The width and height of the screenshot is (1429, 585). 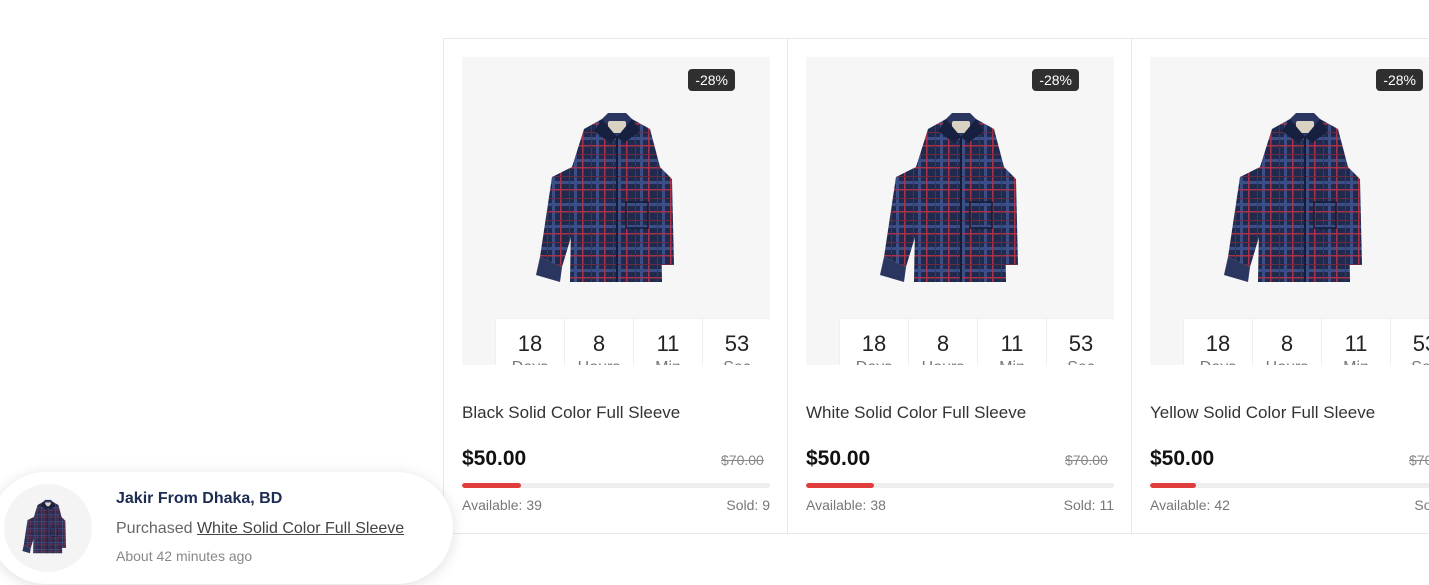 What do you see at coordinates (300, 529) in the screenshot?
I see `purchased-product-link: White Solid Color Full Sleeve` at bounding box center [300, 529].